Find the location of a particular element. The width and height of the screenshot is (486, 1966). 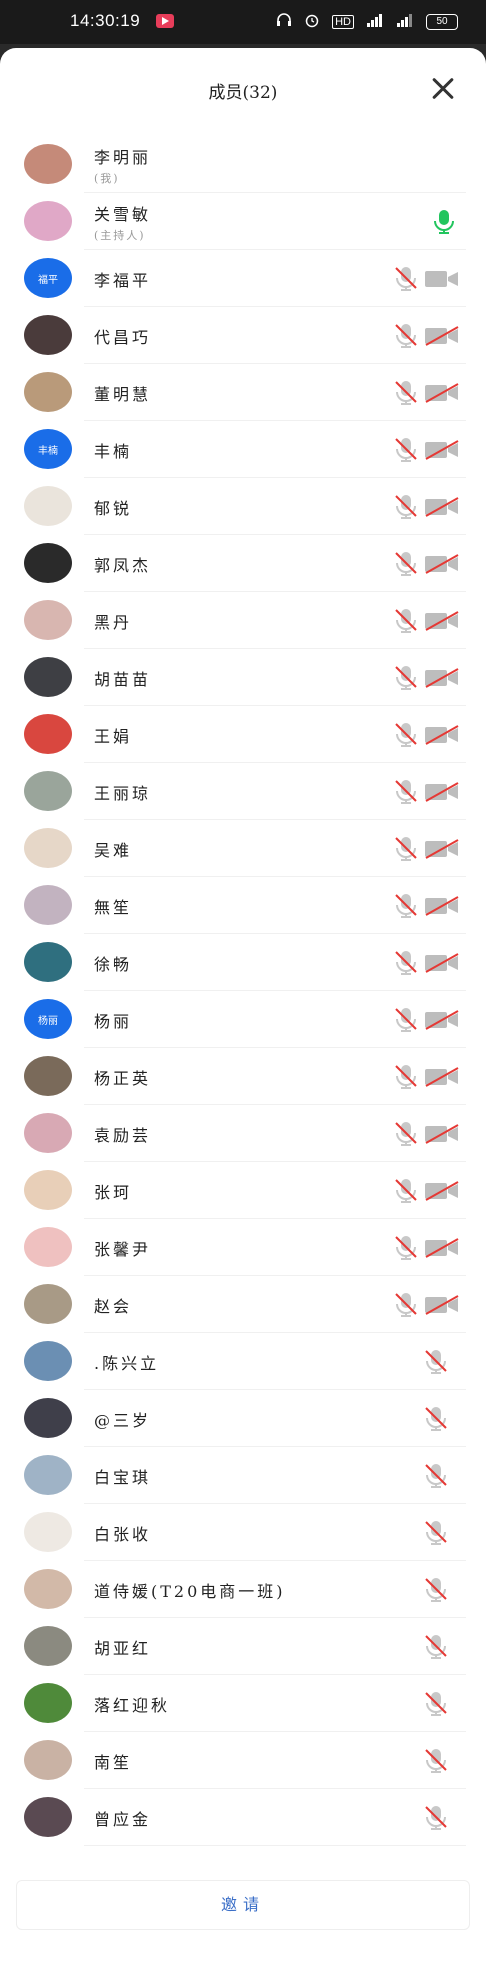

member-name-wrap: 黑丹 is located at coordinates (113, 620).